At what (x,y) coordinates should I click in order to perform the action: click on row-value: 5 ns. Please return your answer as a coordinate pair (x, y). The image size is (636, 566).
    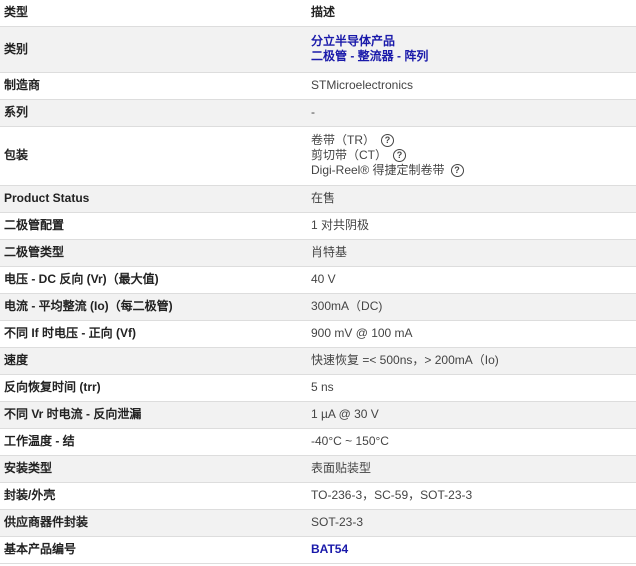
    Looking at the image, I should click on (322, 387).